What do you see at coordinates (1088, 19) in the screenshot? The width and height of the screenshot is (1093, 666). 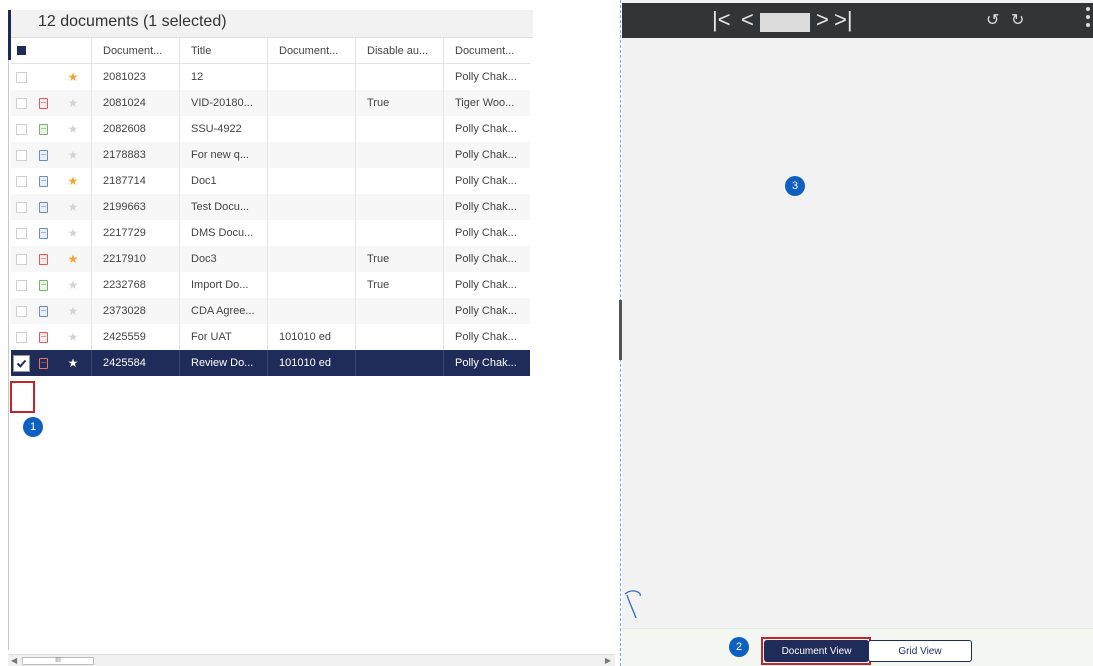 I see `more-options-icon` at bounding box center [1088, 19].